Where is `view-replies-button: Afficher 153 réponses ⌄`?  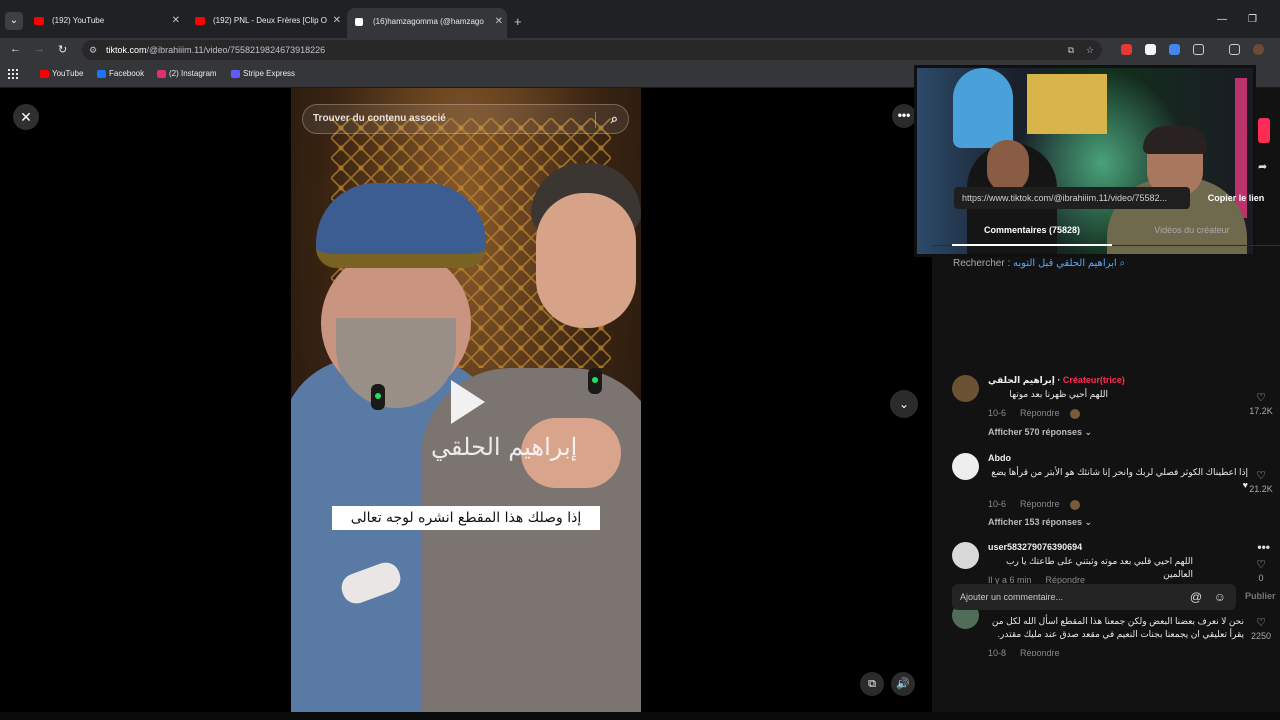
view-replies-button: Afficher 153 réponses ⌄ is located at coordinates (1040, 522).